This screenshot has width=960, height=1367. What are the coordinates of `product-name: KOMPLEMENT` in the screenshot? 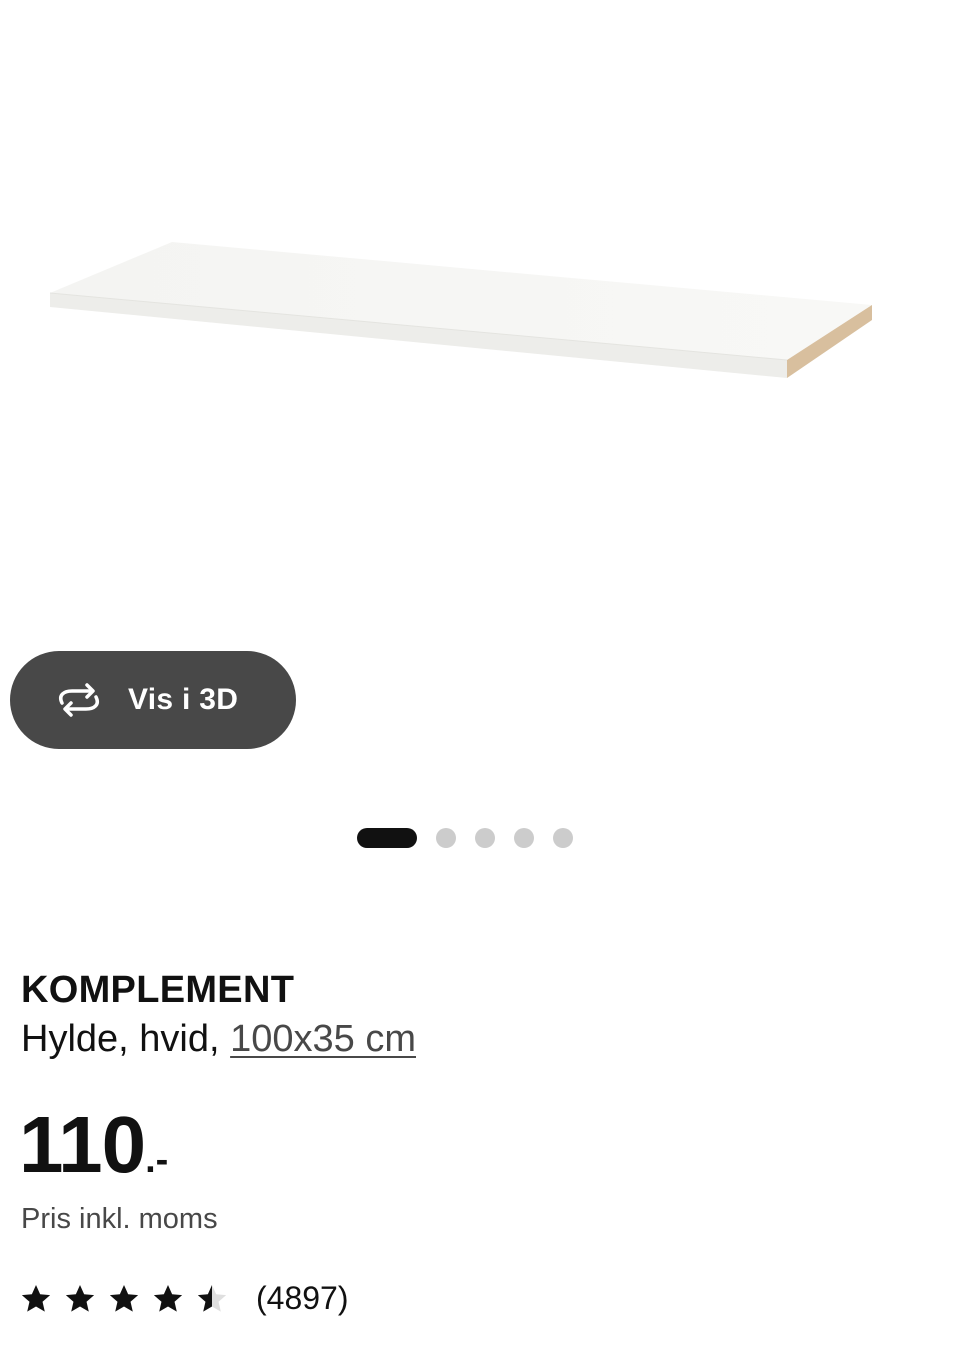 It's located at (158, 990).